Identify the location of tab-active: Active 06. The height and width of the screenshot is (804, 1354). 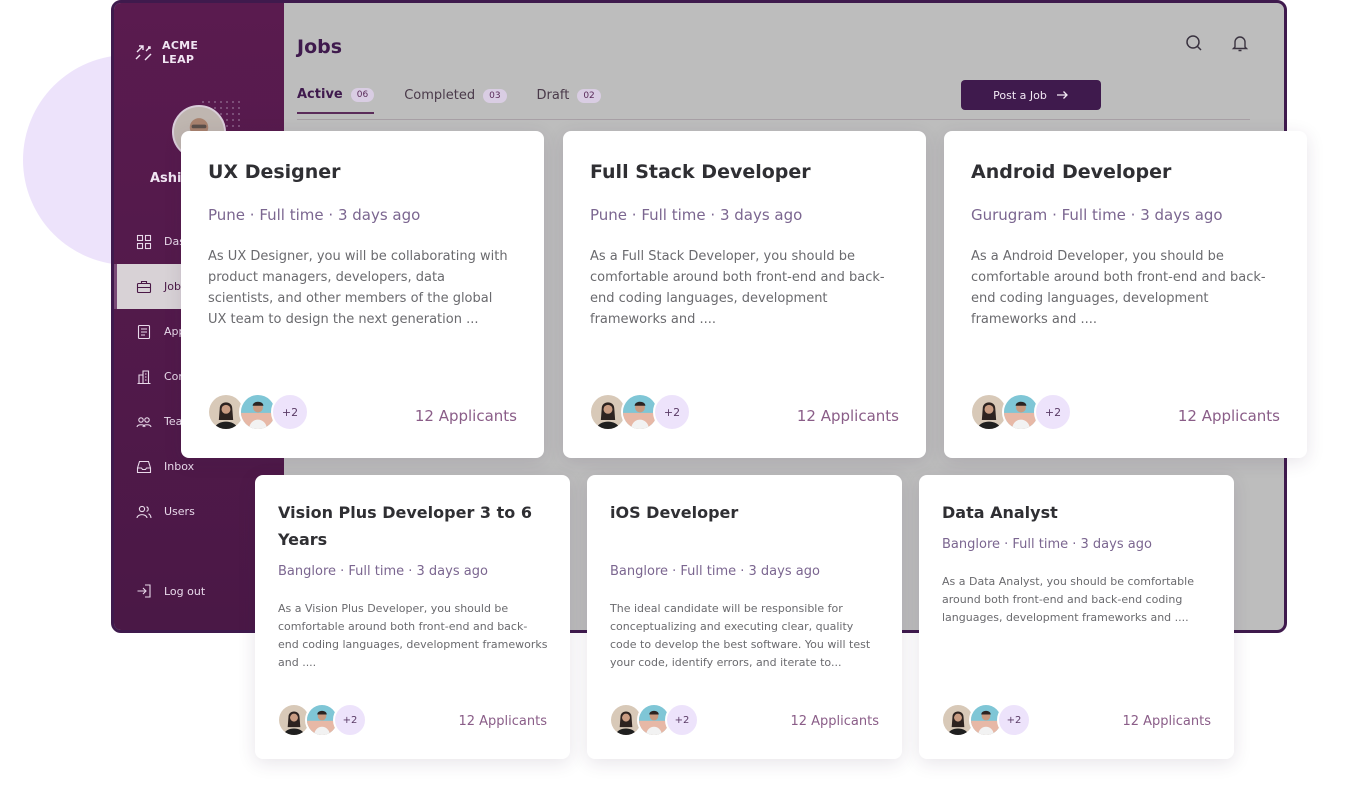
(336, 100).